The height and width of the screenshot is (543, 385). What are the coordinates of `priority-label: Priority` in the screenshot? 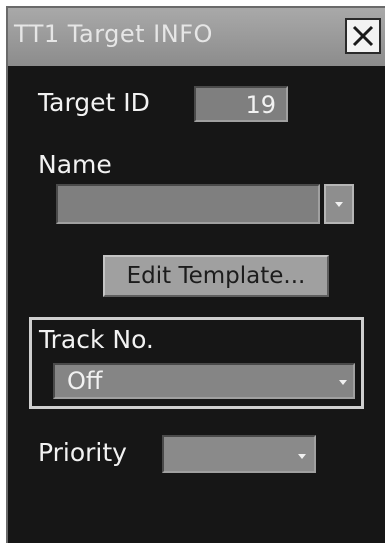 It's located at (82, 452).